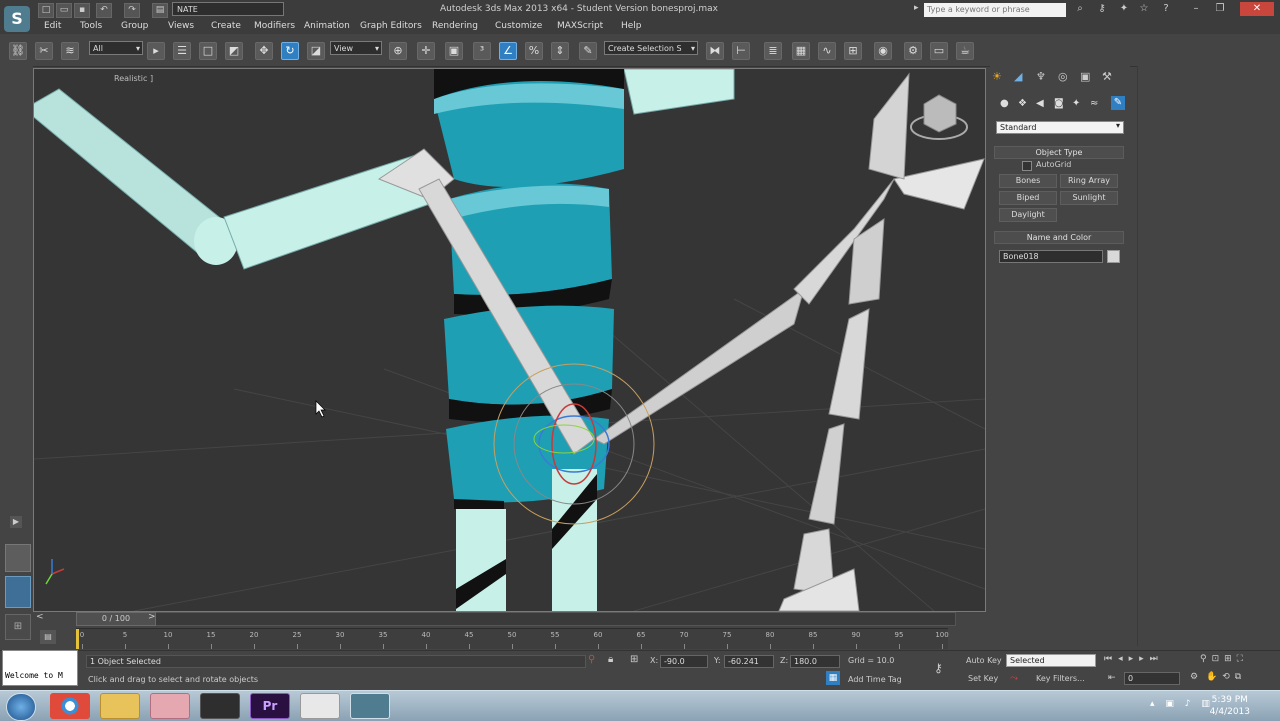 The height and width of the screenshot is (721, 1280). I want to click on isolate-selection-icon: ⚲, so click(591, 659).